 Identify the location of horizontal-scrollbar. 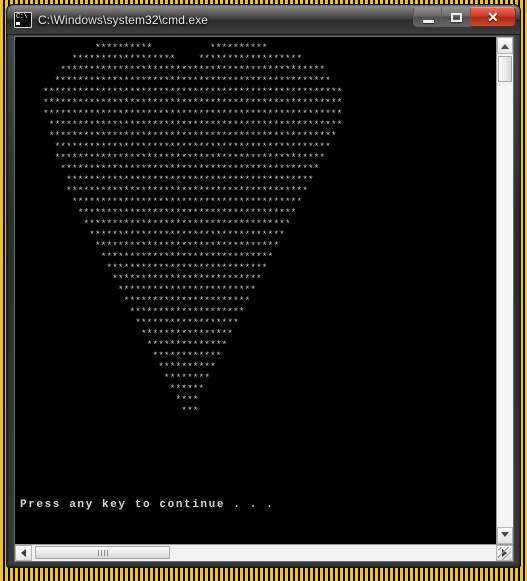
(264, 552).